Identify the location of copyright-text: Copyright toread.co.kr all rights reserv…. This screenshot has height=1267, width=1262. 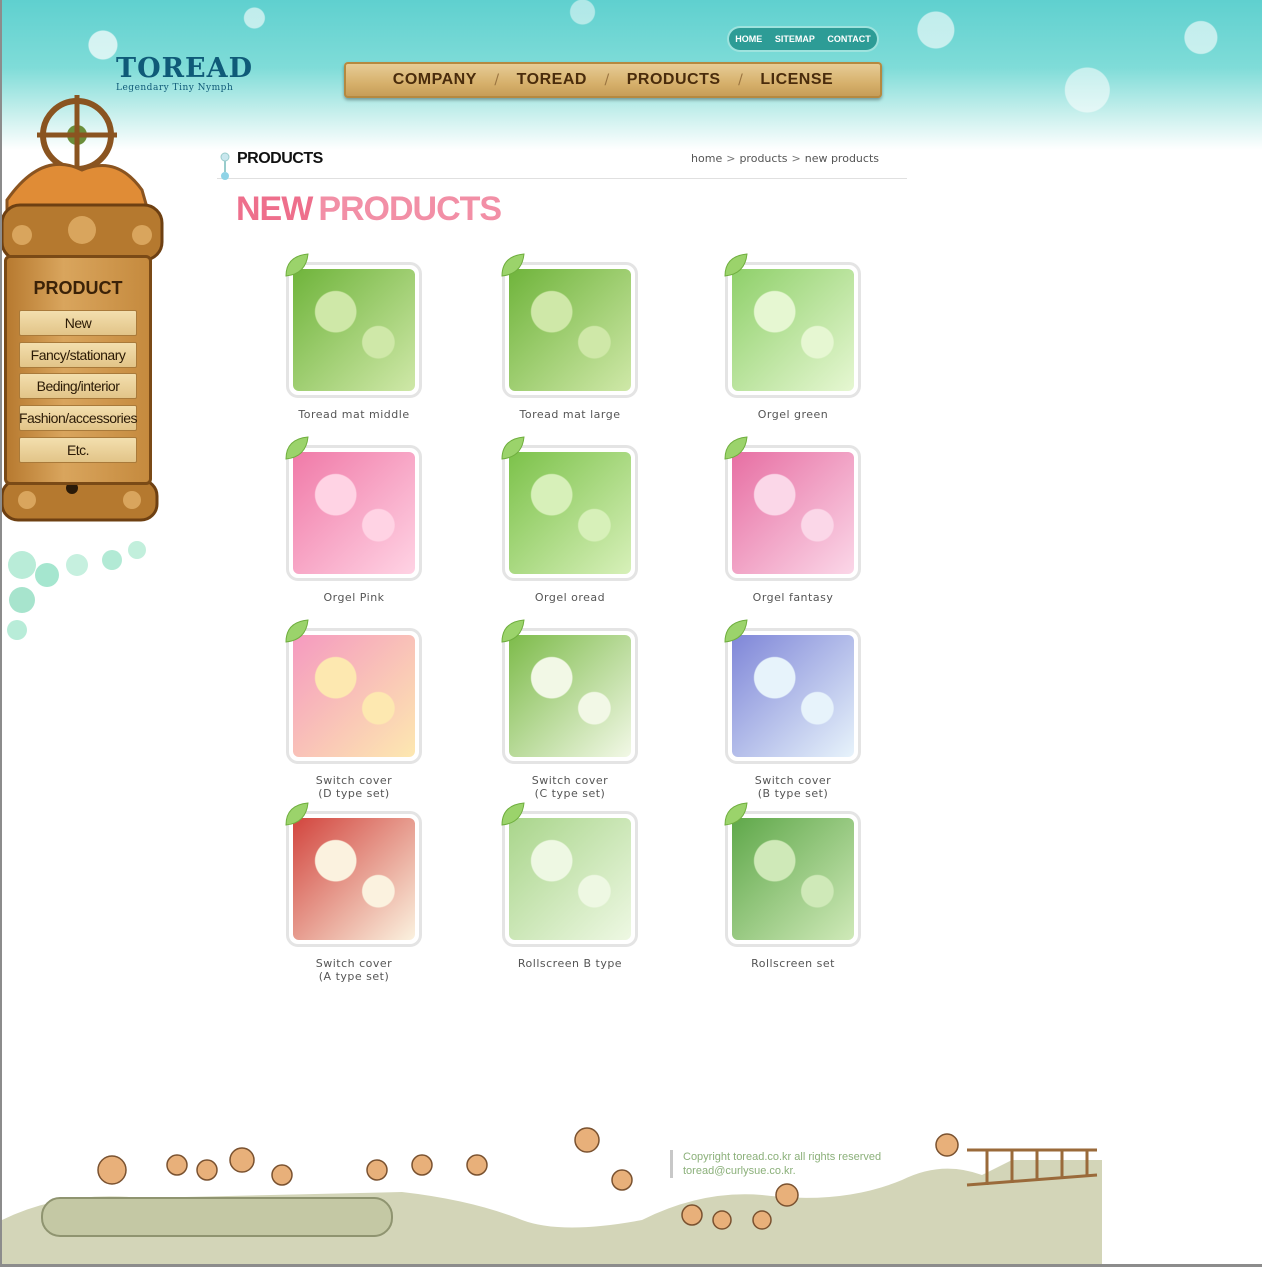
(782, 1157).